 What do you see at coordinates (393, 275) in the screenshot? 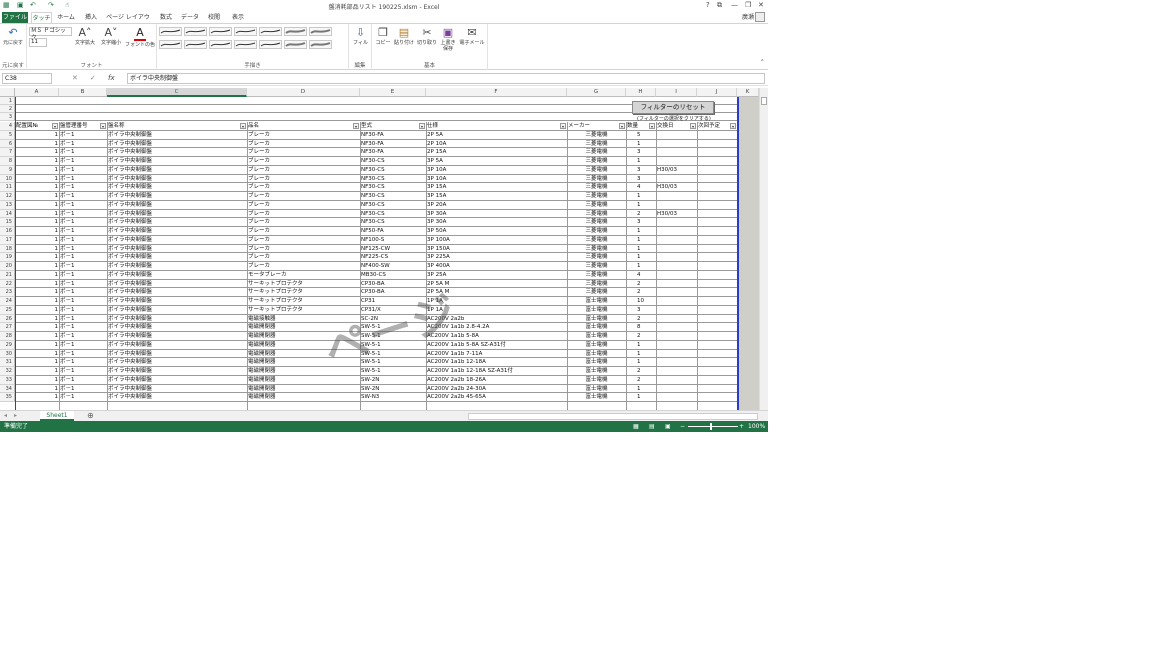
I see `table-cell: MB30-CS` at bounding box center [393, 275].